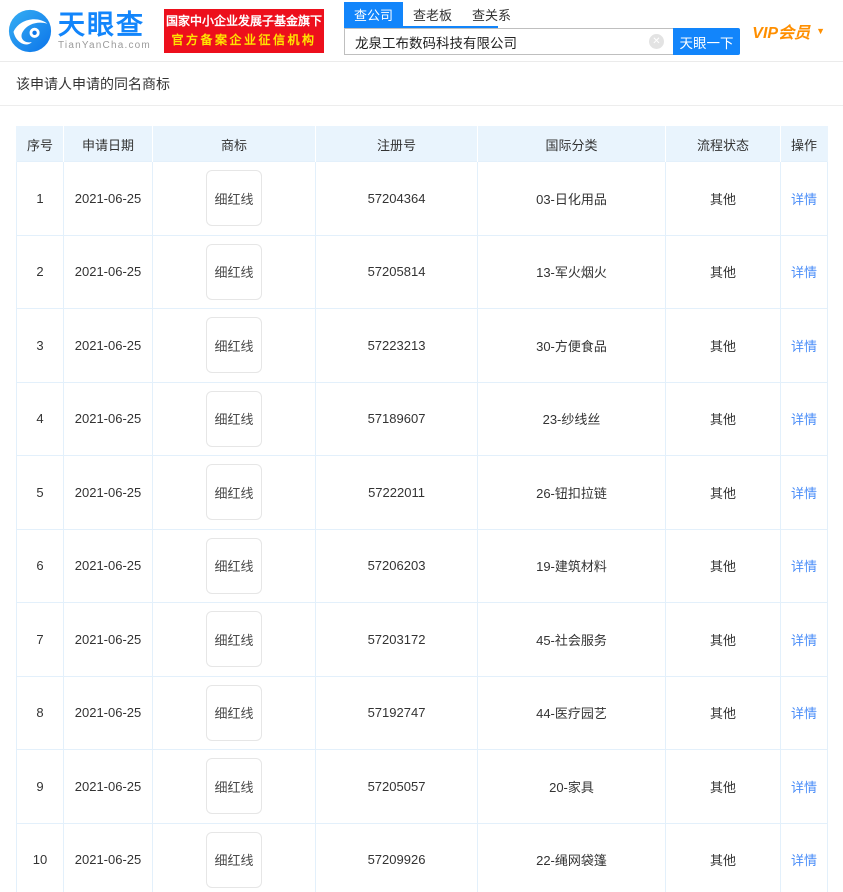  I want to click on certification-badge-line2: 官方备案企业征信机构, so click(244, 39).